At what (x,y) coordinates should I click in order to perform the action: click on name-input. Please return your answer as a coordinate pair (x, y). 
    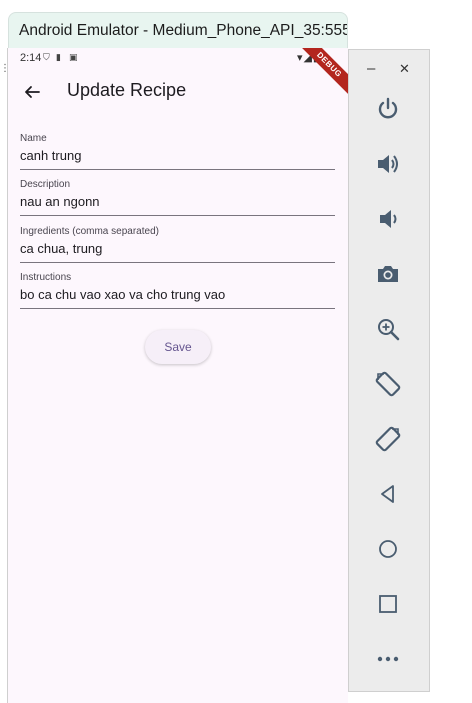
    Looking at the image, I should click on (177, 156).